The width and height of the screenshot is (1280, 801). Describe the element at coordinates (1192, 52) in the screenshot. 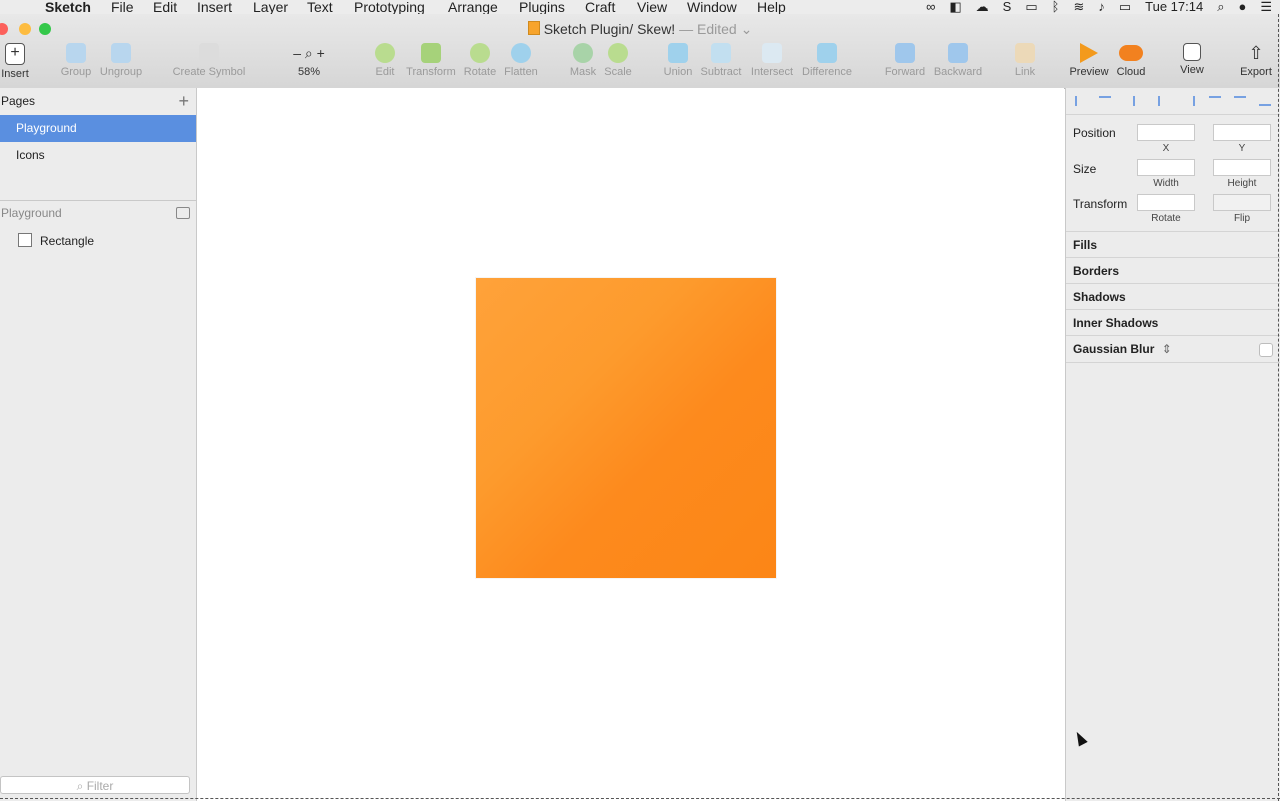

I see `view-panel-icon` at that location.